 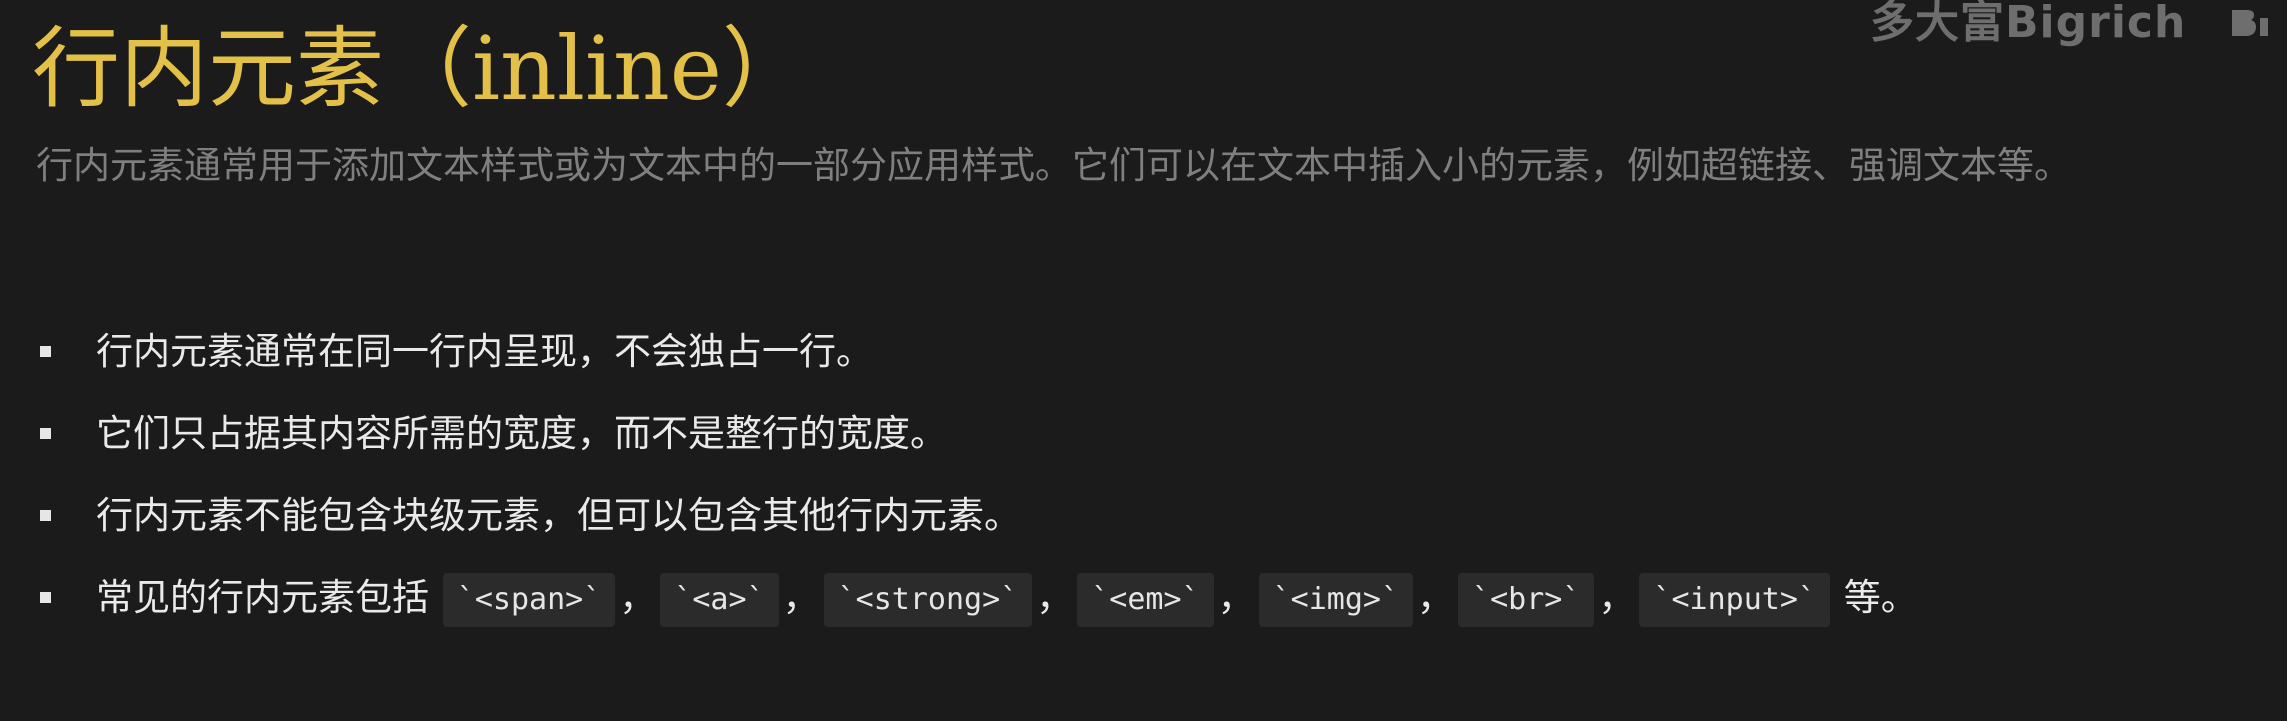 What do you see at coordinates (558, 515) in the screenshot?
I see `bullet-text: 行内元素不能包含块级元素，但可以包含其他行内元素。` at bounding box center [558, 515].